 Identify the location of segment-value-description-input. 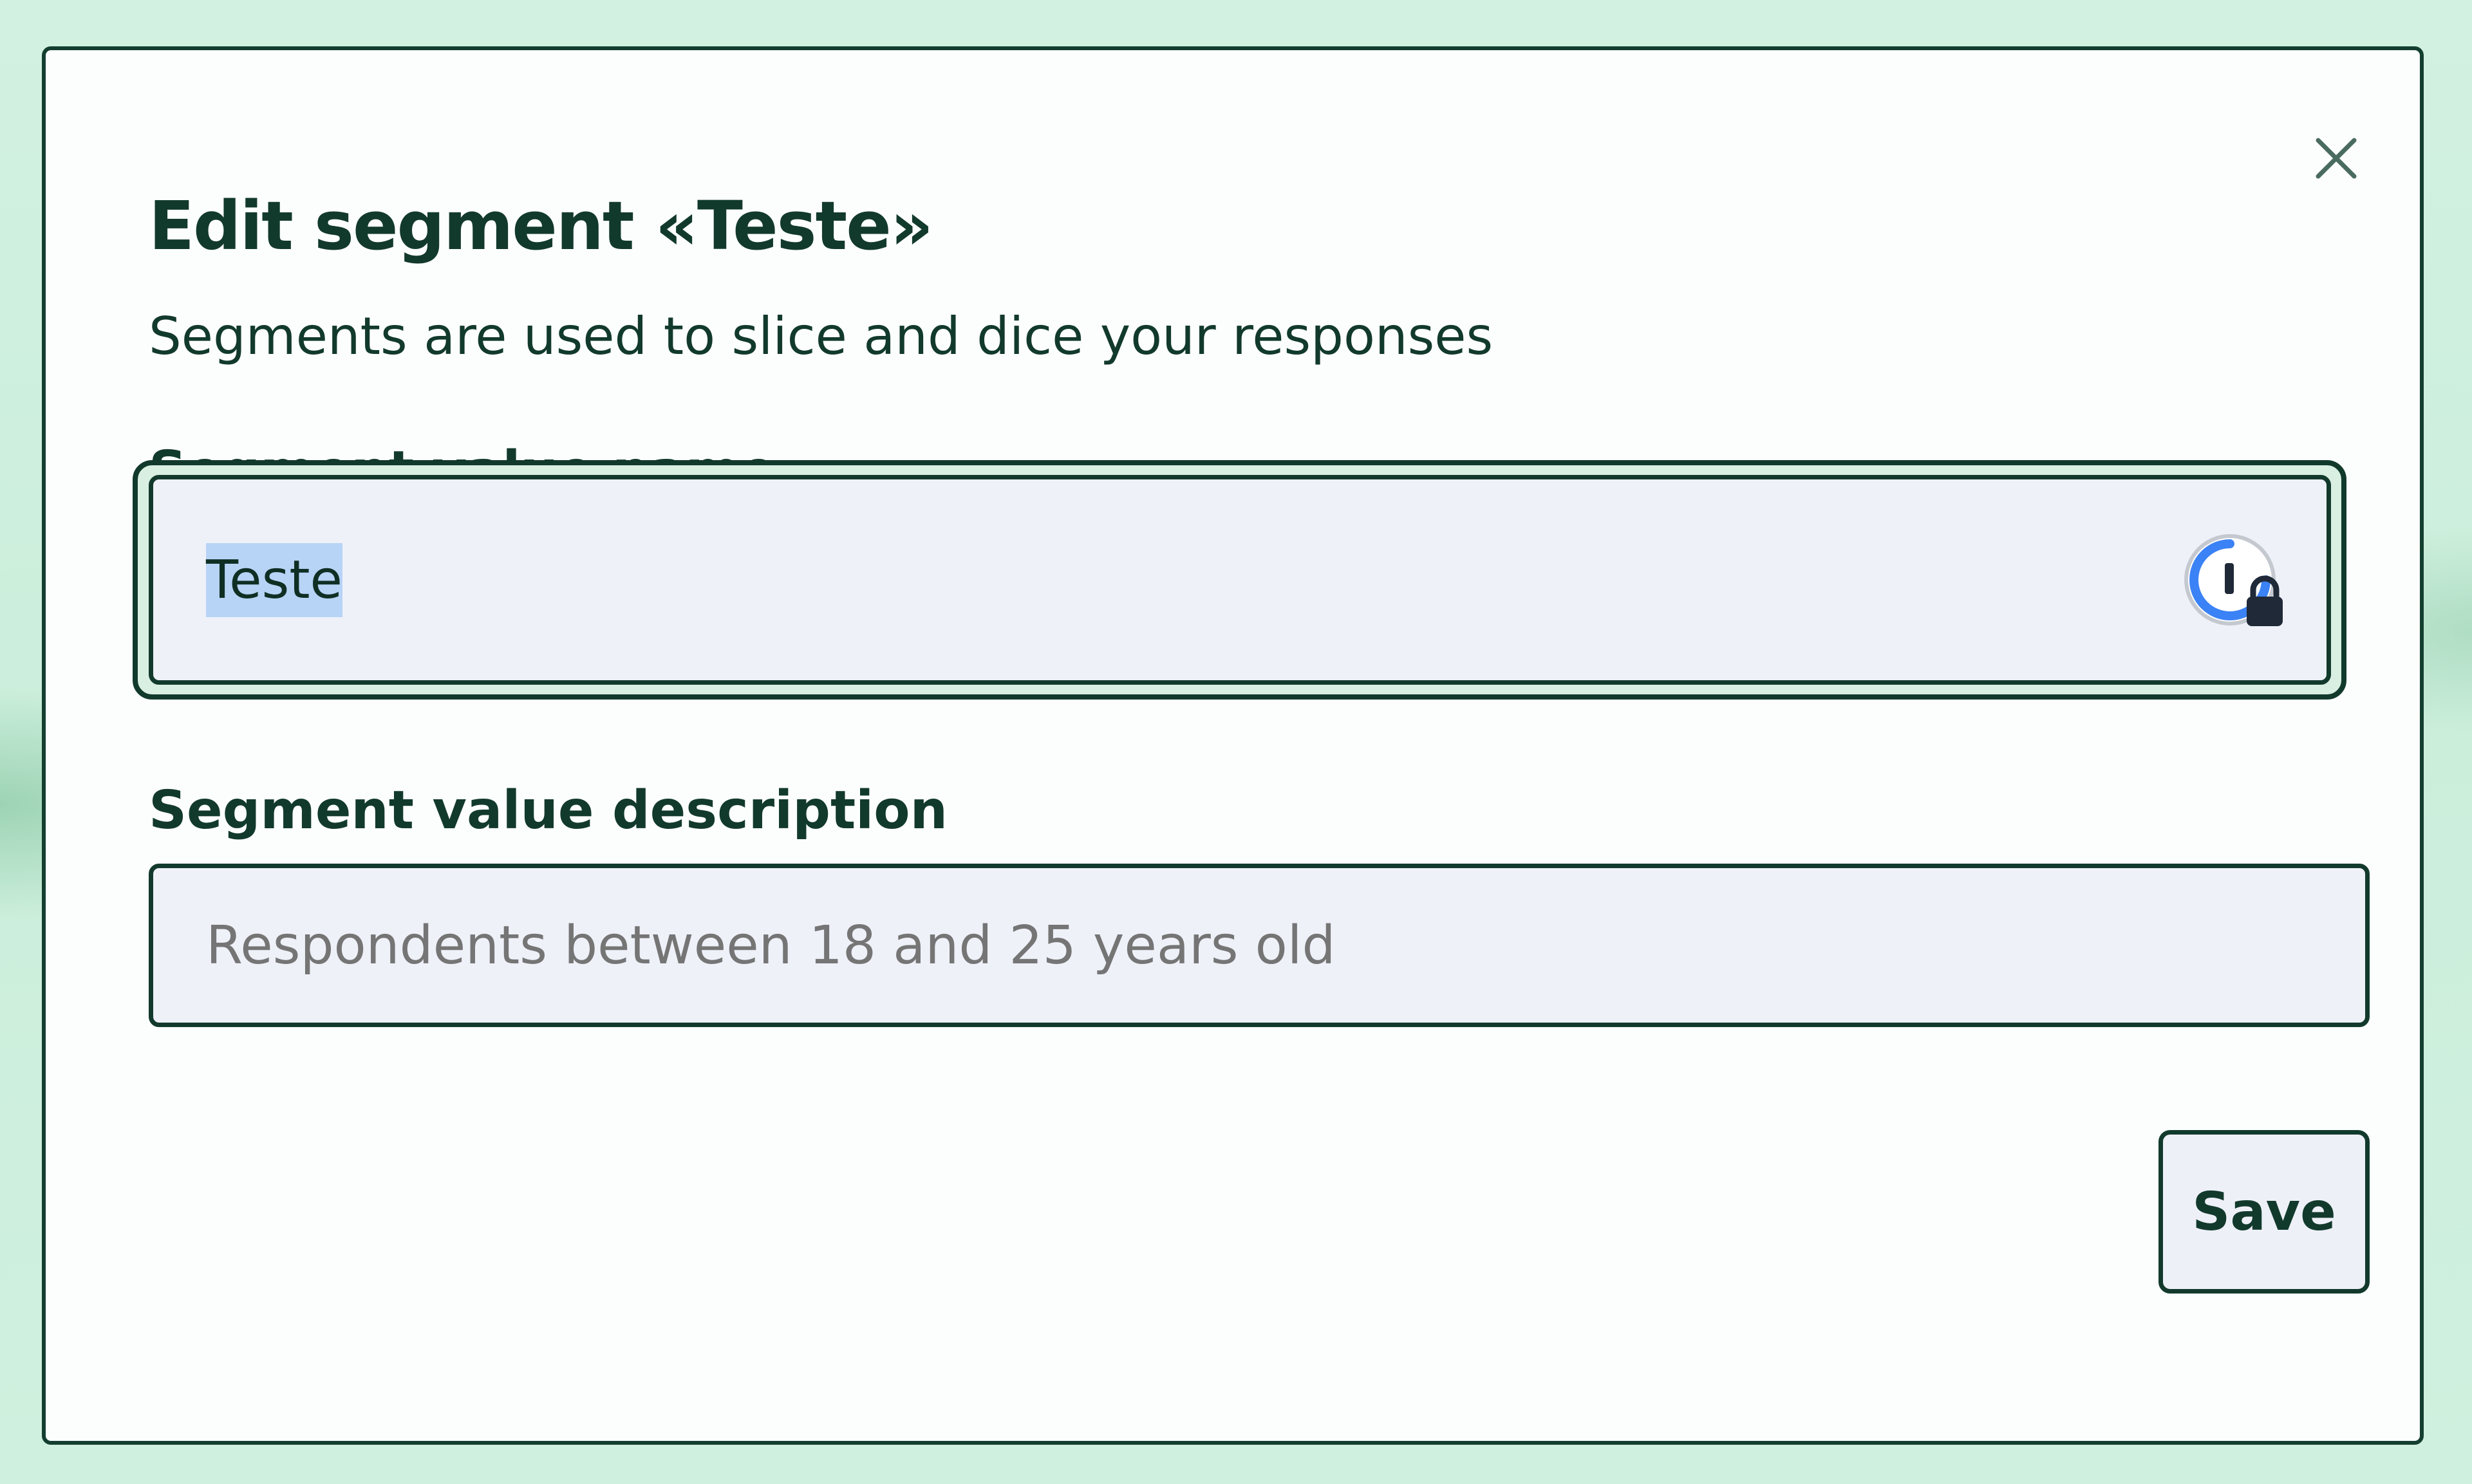
(1259, 945).